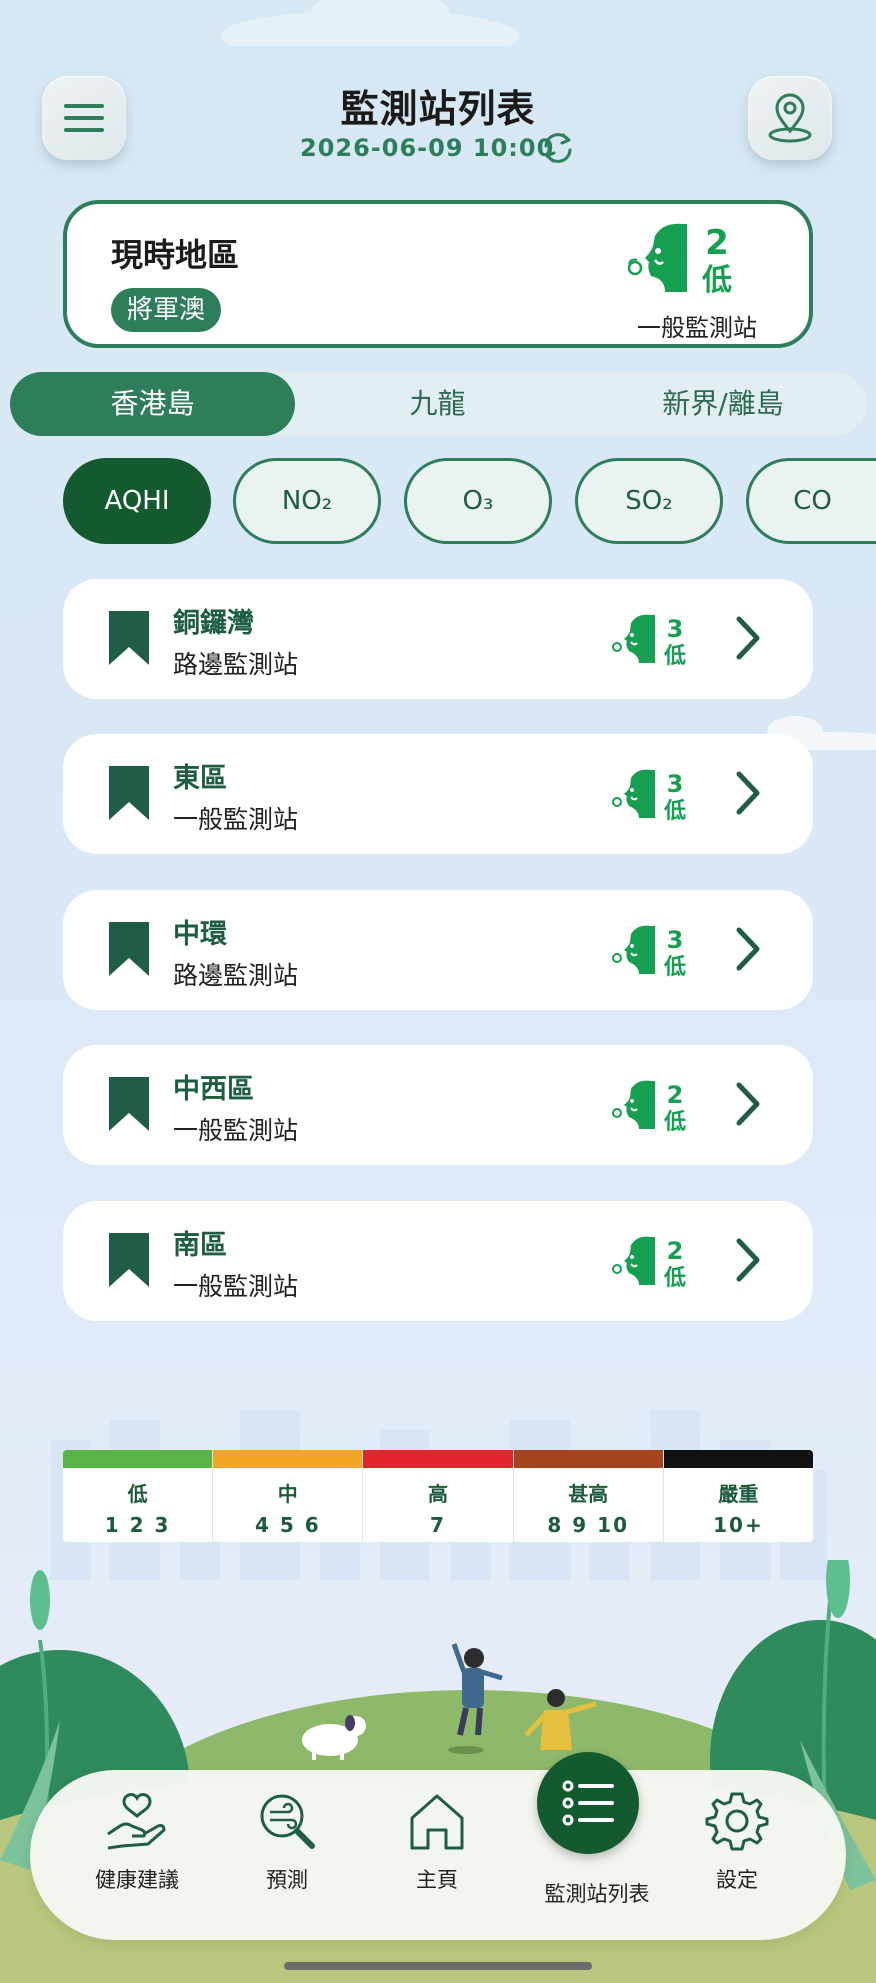 Image resolution: width=876 pixels, height=1983 pixels. What do you see at coordinates (597, 1889) in the screenshot?
I see `nav-station-list: 監測站列表` at bounding box center [597, 1889].